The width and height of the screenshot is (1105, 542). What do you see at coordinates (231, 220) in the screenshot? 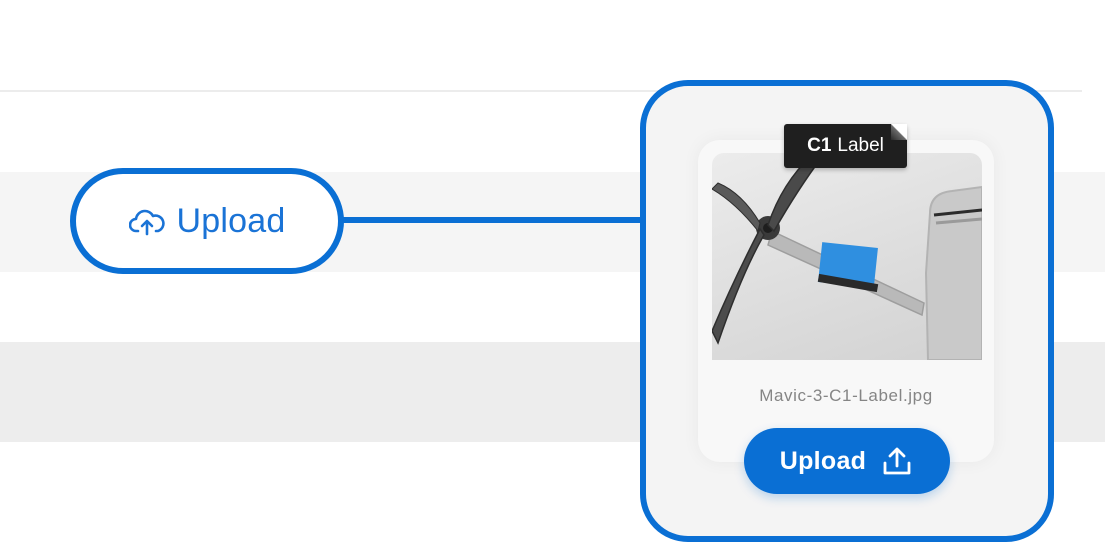
I see `upload-button-label: Upload` at bounding box center [231, 220].